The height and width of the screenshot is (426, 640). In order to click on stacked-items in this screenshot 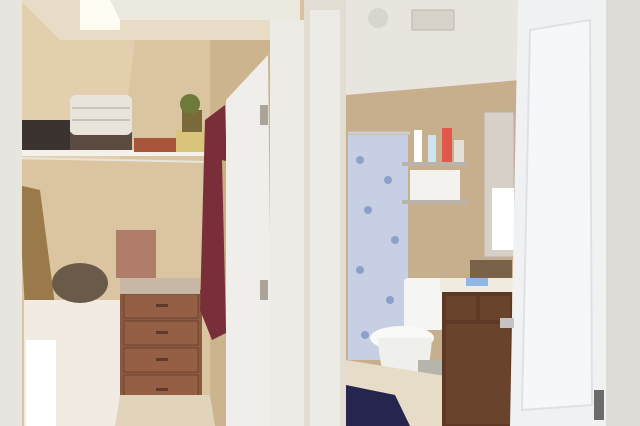, I will do `click(156, 145)`.